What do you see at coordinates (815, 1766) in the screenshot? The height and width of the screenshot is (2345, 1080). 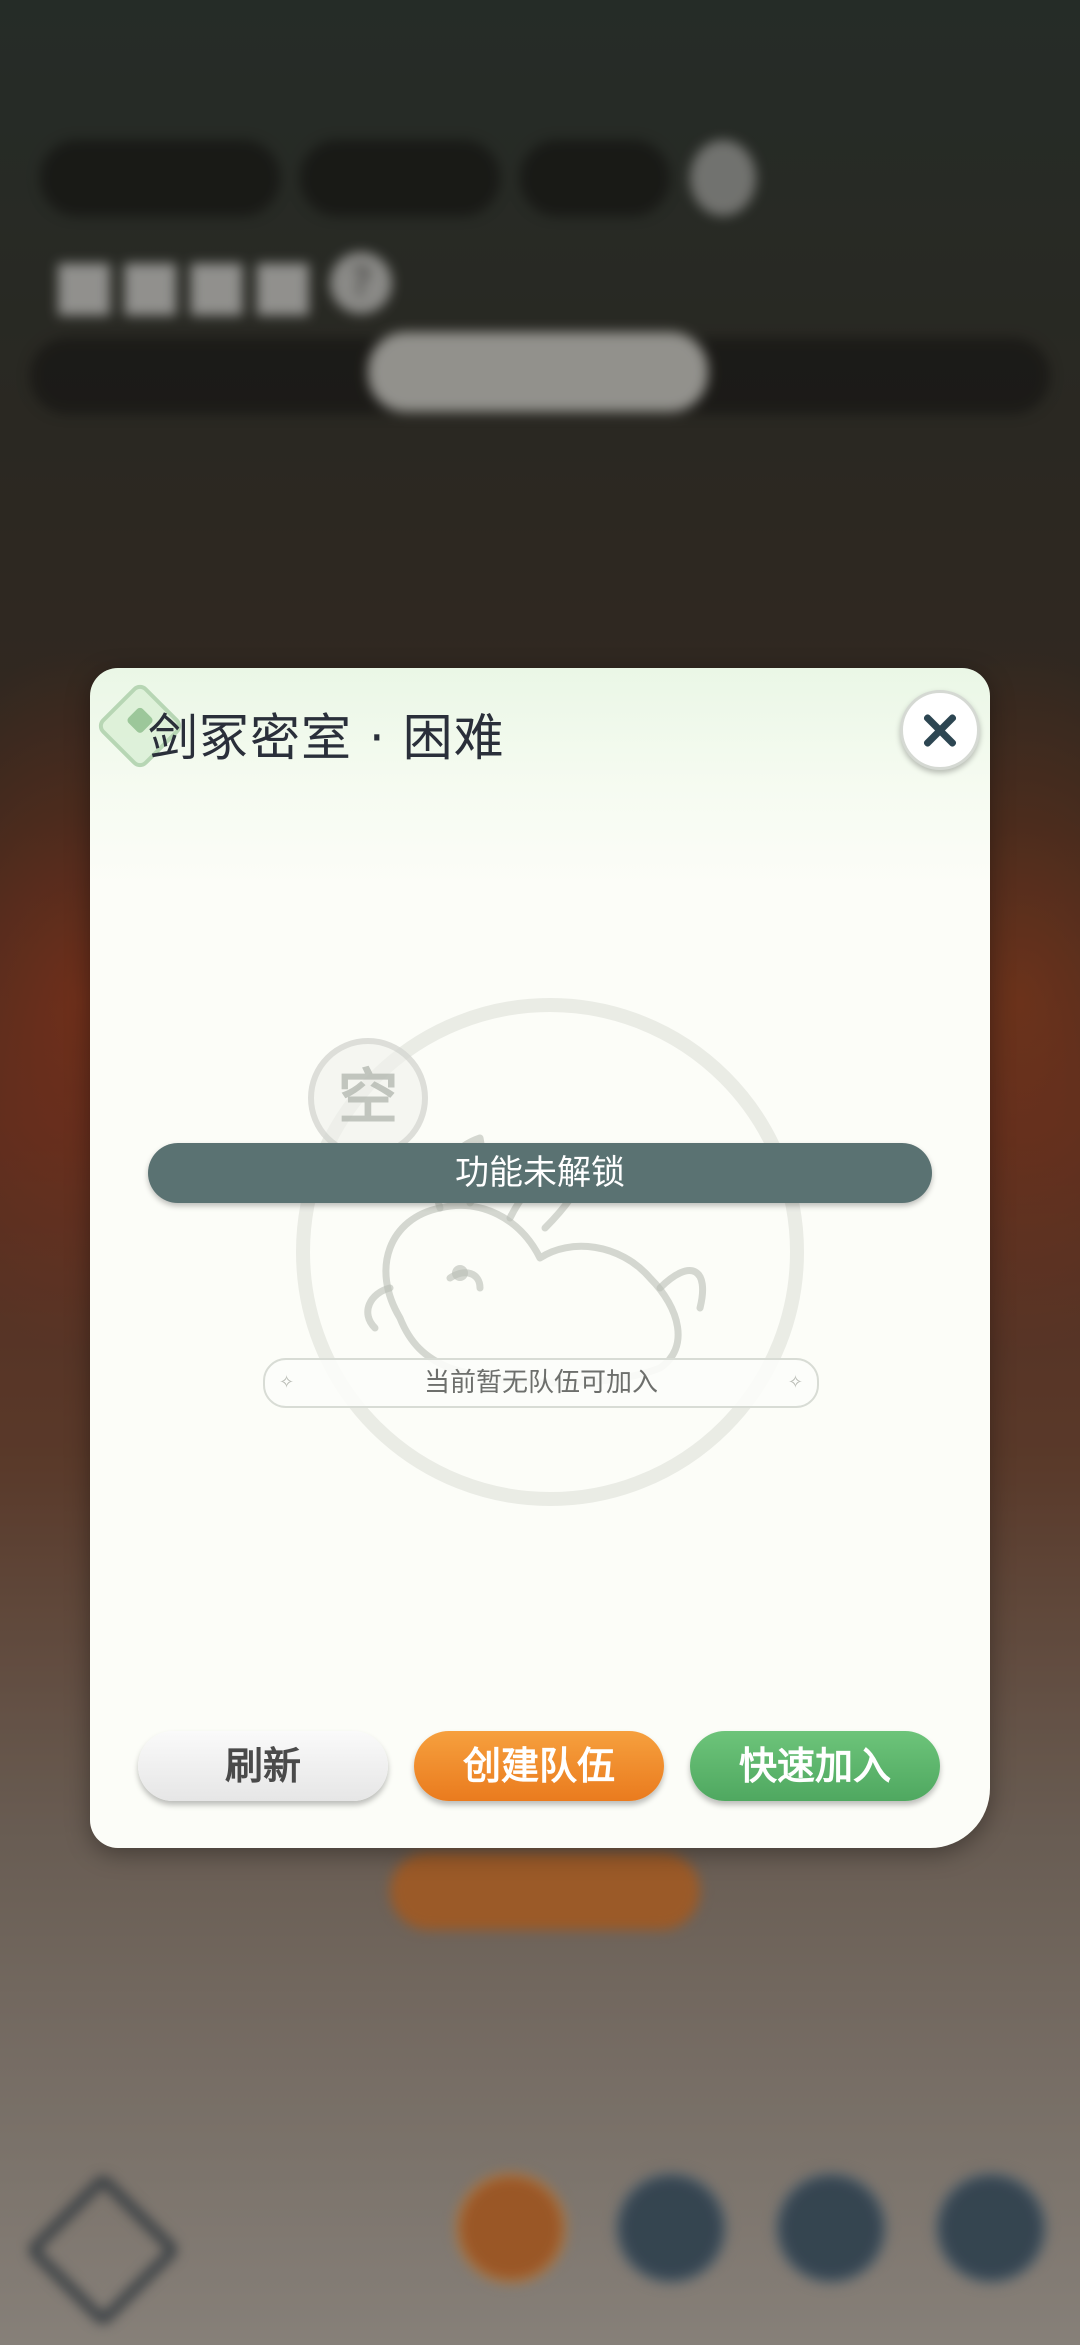 I see `quick-join-button: 快速加入` at bounding box center [815, 1766].